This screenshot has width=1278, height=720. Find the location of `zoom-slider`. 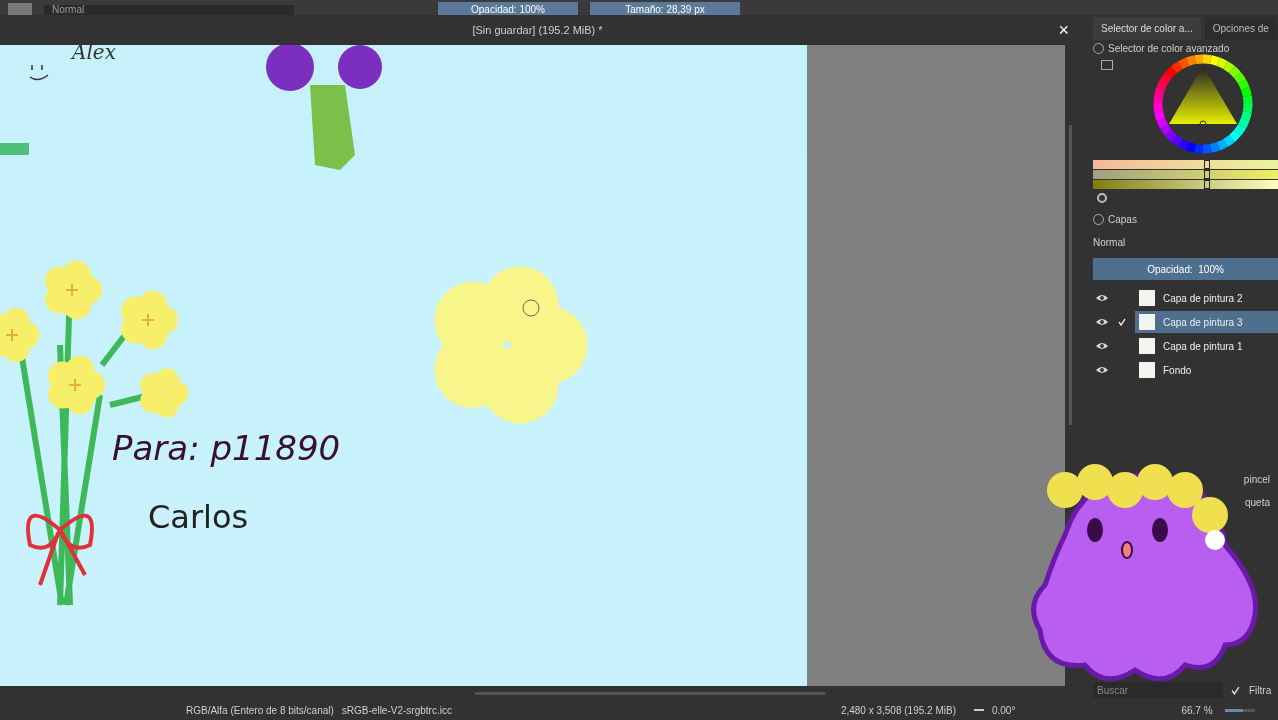

zoom-slider is located at coordinates (1239, 710).